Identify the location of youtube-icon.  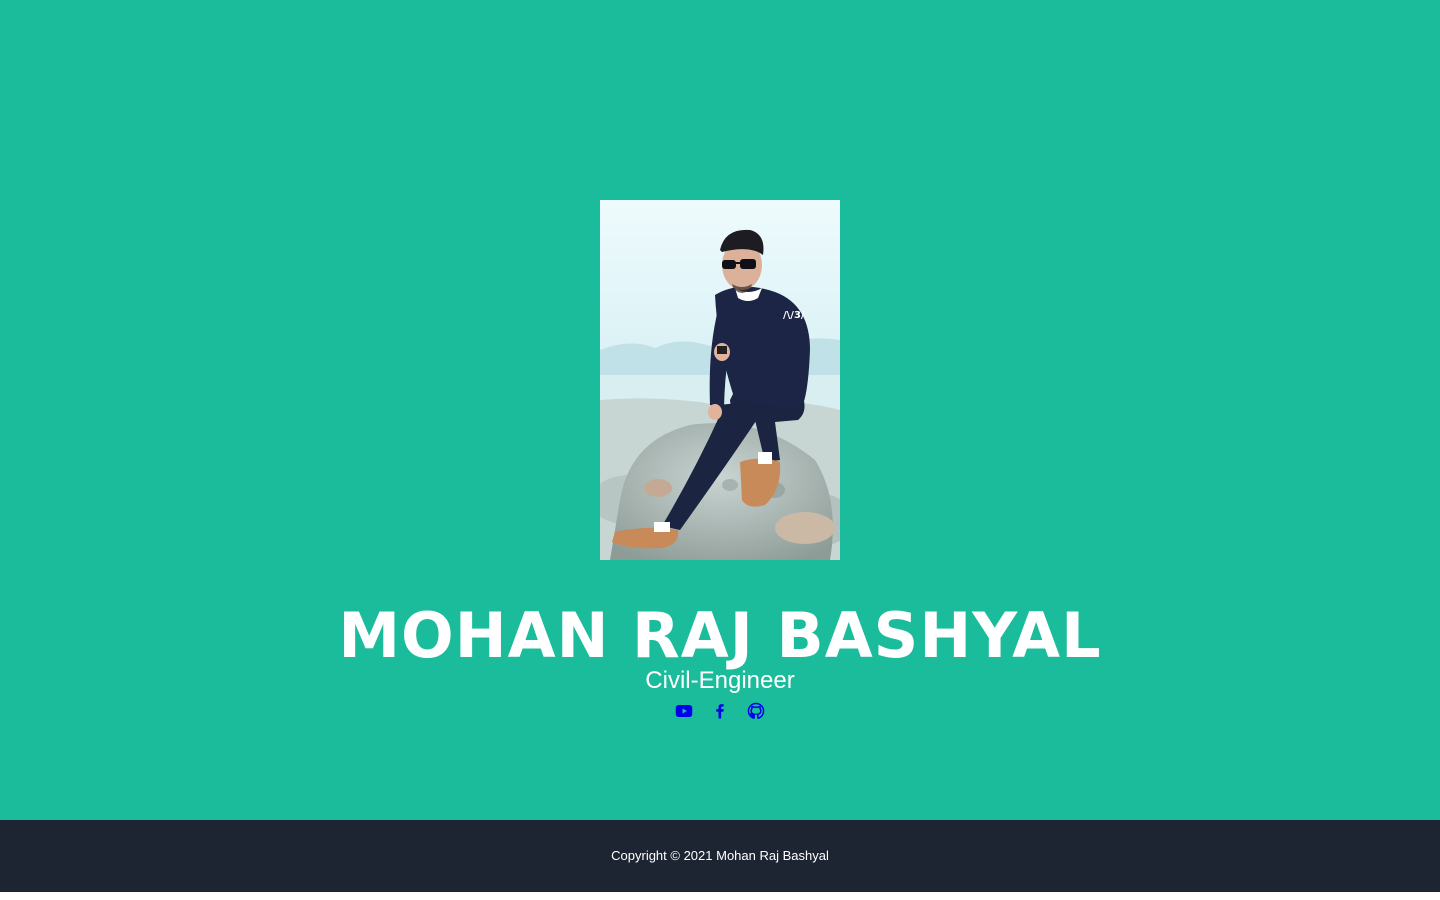
(684, 711).